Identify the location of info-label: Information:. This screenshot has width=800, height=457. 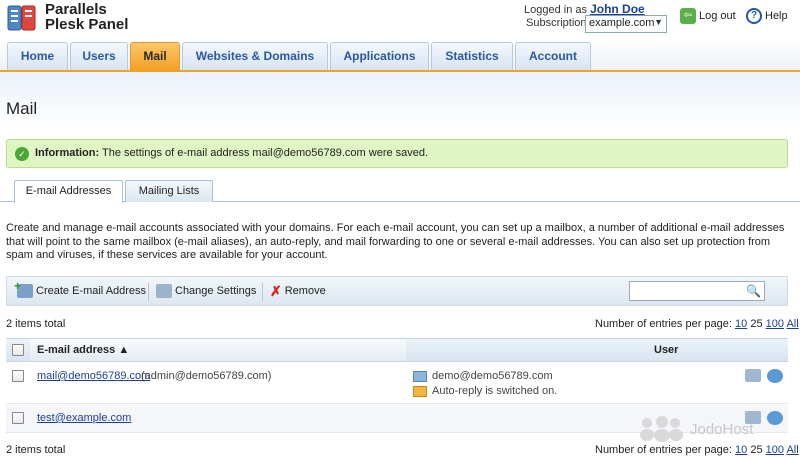
(67, 153).